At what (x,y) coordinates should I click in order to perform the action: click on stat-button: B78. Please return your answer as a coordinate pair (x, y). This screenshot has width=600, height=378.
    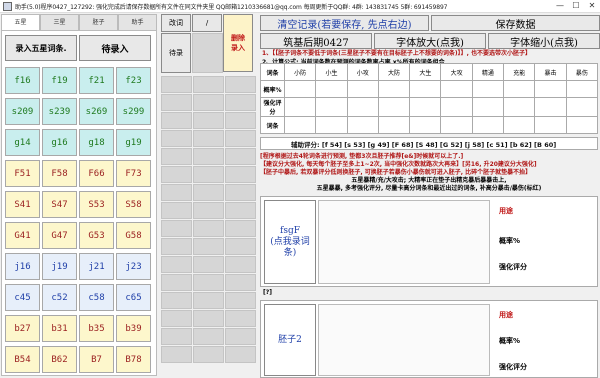
    Looking at the image, I should click on (133, 359).